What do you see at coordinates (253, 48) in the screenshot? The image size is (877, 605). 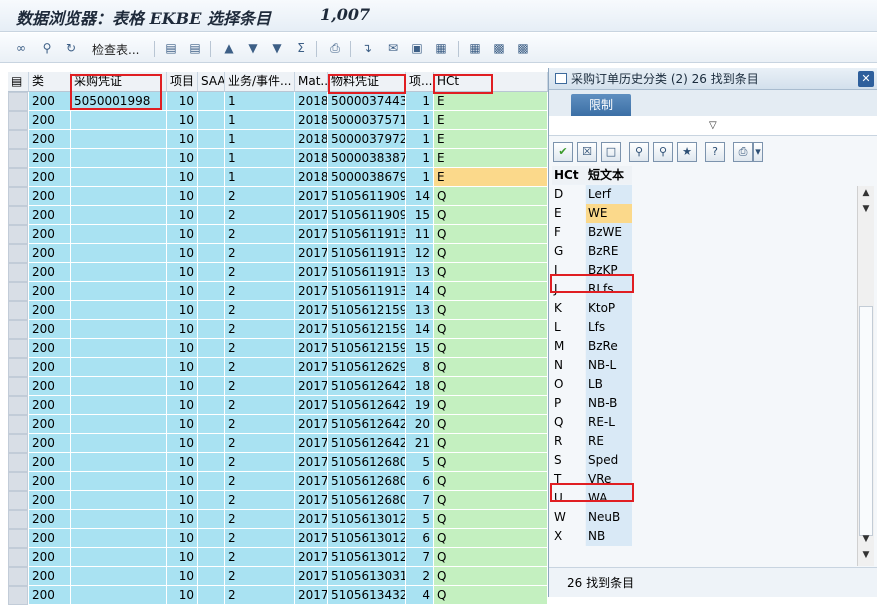 I see `sort-descending-icon: ▼` at bounding box center [253, 48].